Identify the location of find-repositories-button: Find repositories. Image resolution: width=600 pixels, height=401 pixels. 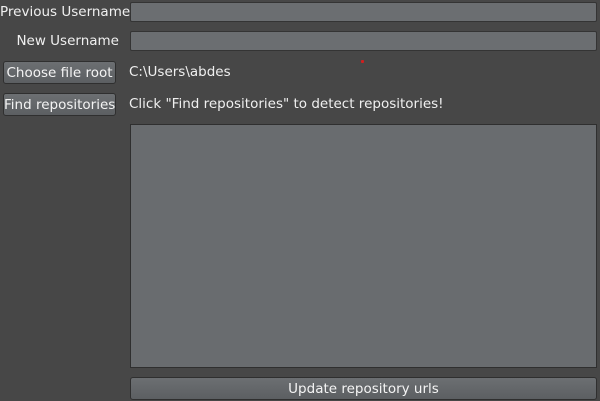
(59, 104).